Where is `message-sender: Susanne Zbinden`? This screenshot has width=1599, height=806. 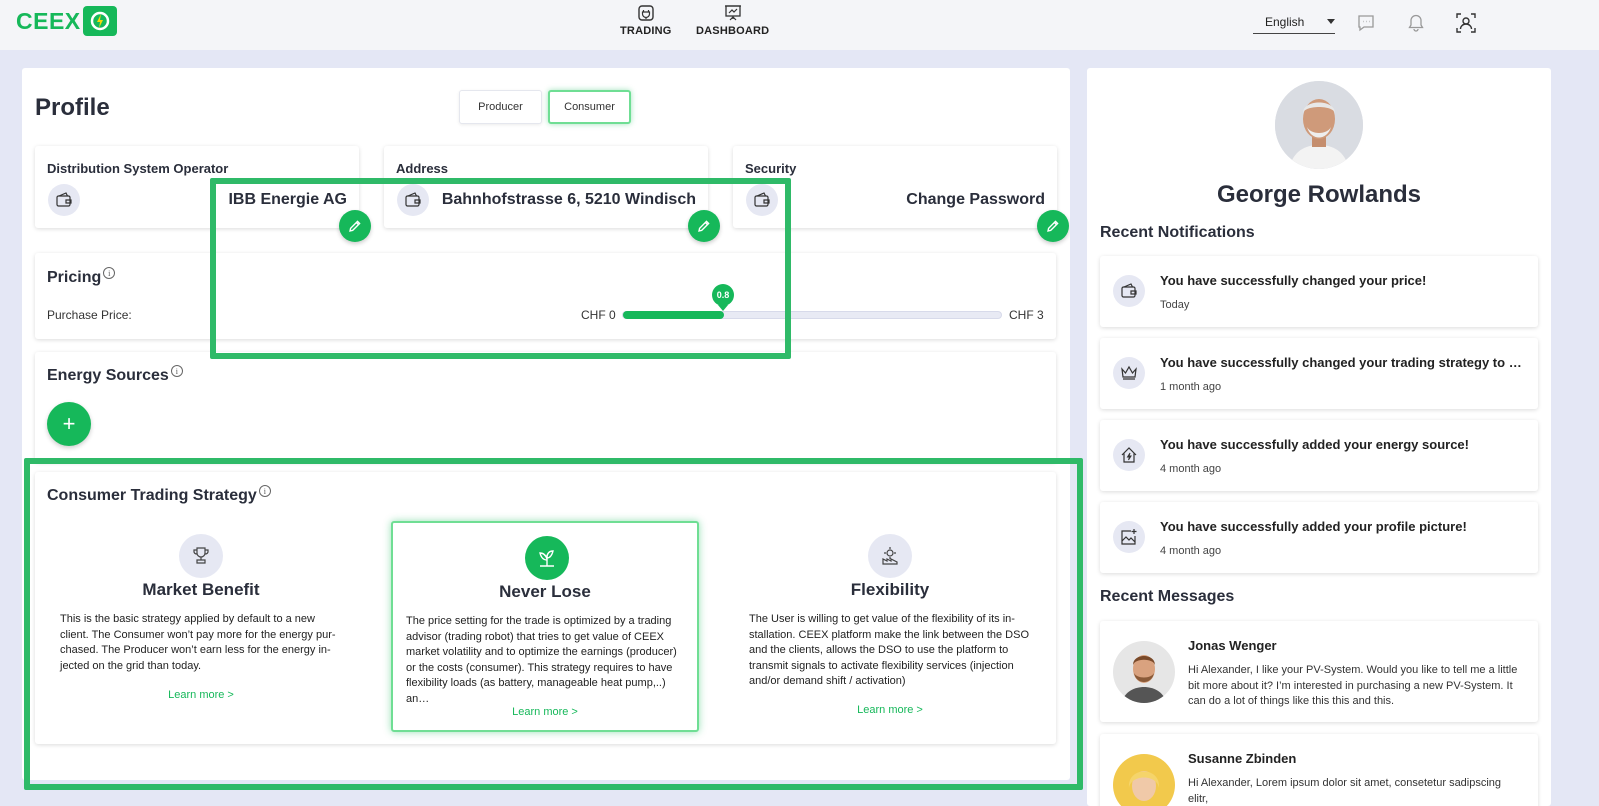 message-sender: Susanne Zbinden is located at coordinates (1242, 758).